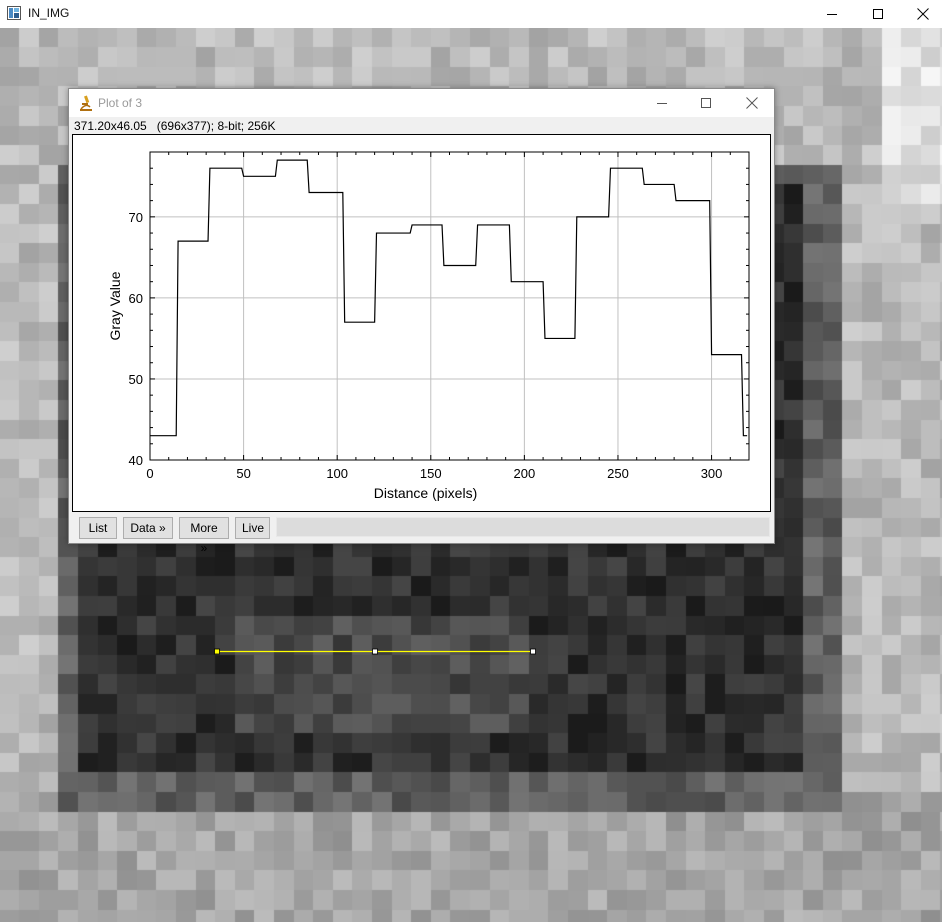 This screenshot has width=942, height=922. What do you see at coordinates (204, 536) in the screenshot?
I see `more-button: More »` at bounding box center [204, 536].